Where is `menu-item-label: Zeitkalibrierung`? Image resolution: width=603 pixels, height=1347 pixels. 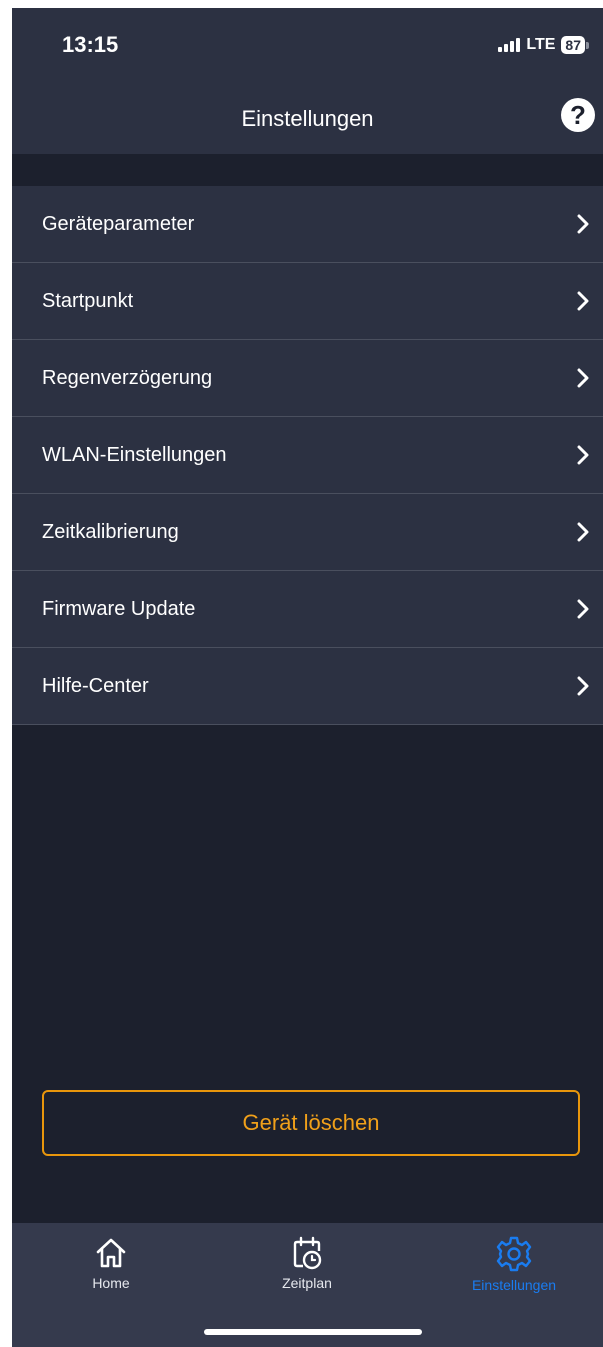 menu-item-label: Zeitkalibrierung is located at coordinates (110, 531).